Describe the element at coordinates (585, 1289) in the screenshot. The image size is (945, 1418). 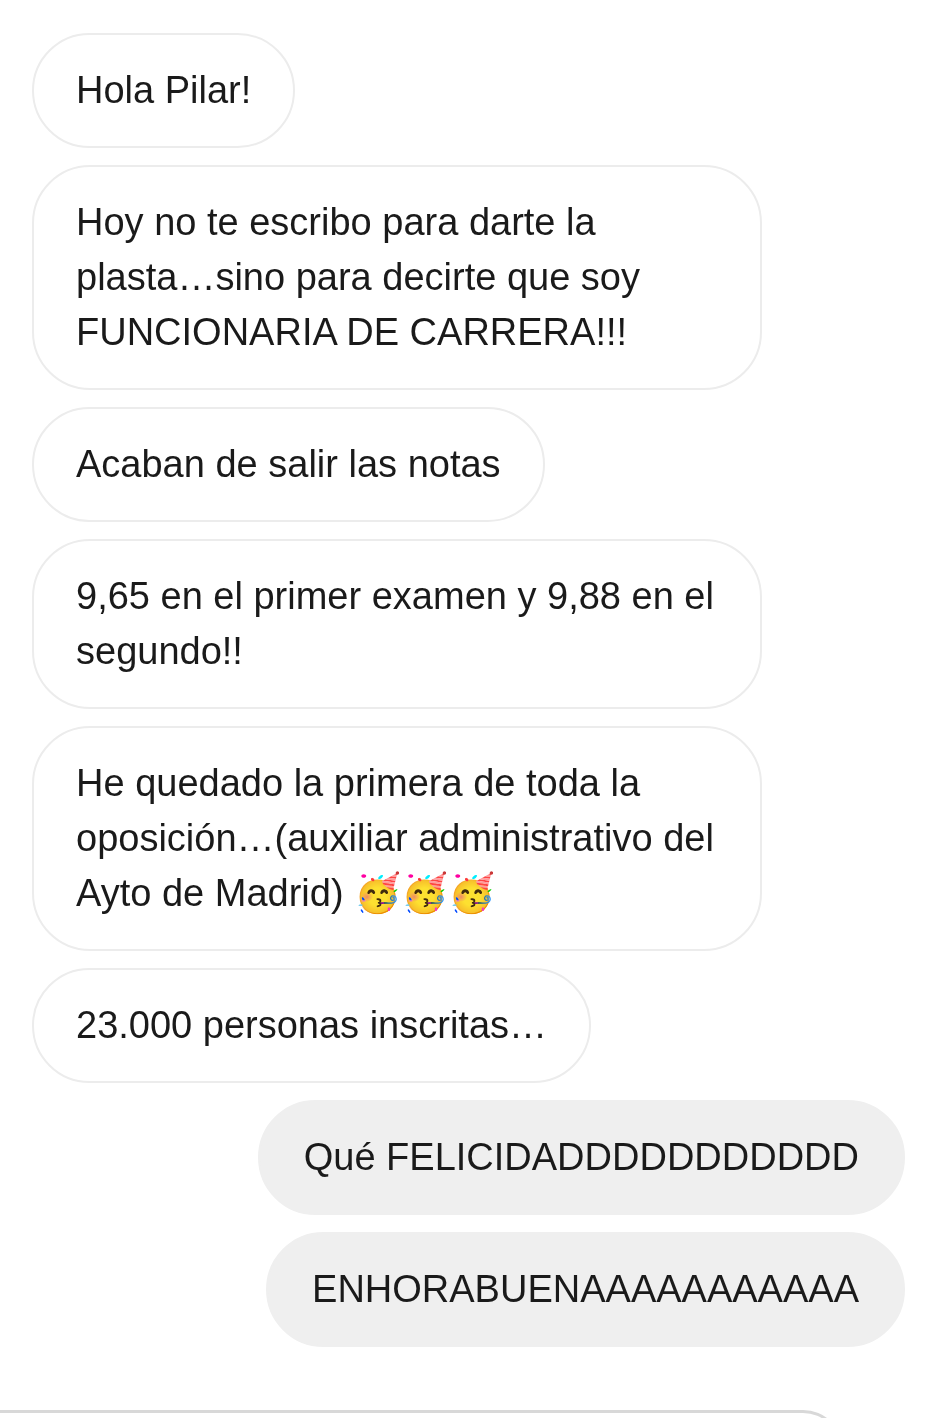
I see `message-bubble: ENHORABUENAAAAAAAAAAA` at that location.